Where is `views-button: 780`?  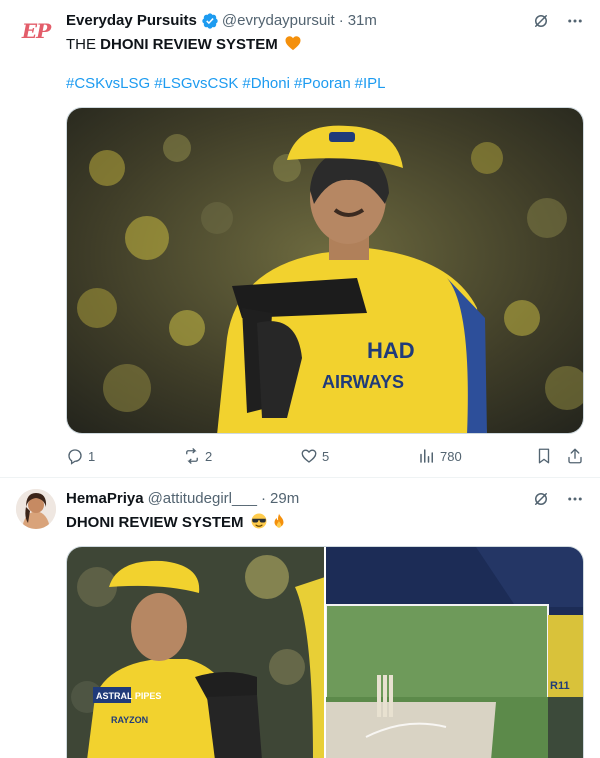
views-button: 780 is located at coordinates (440, 456).